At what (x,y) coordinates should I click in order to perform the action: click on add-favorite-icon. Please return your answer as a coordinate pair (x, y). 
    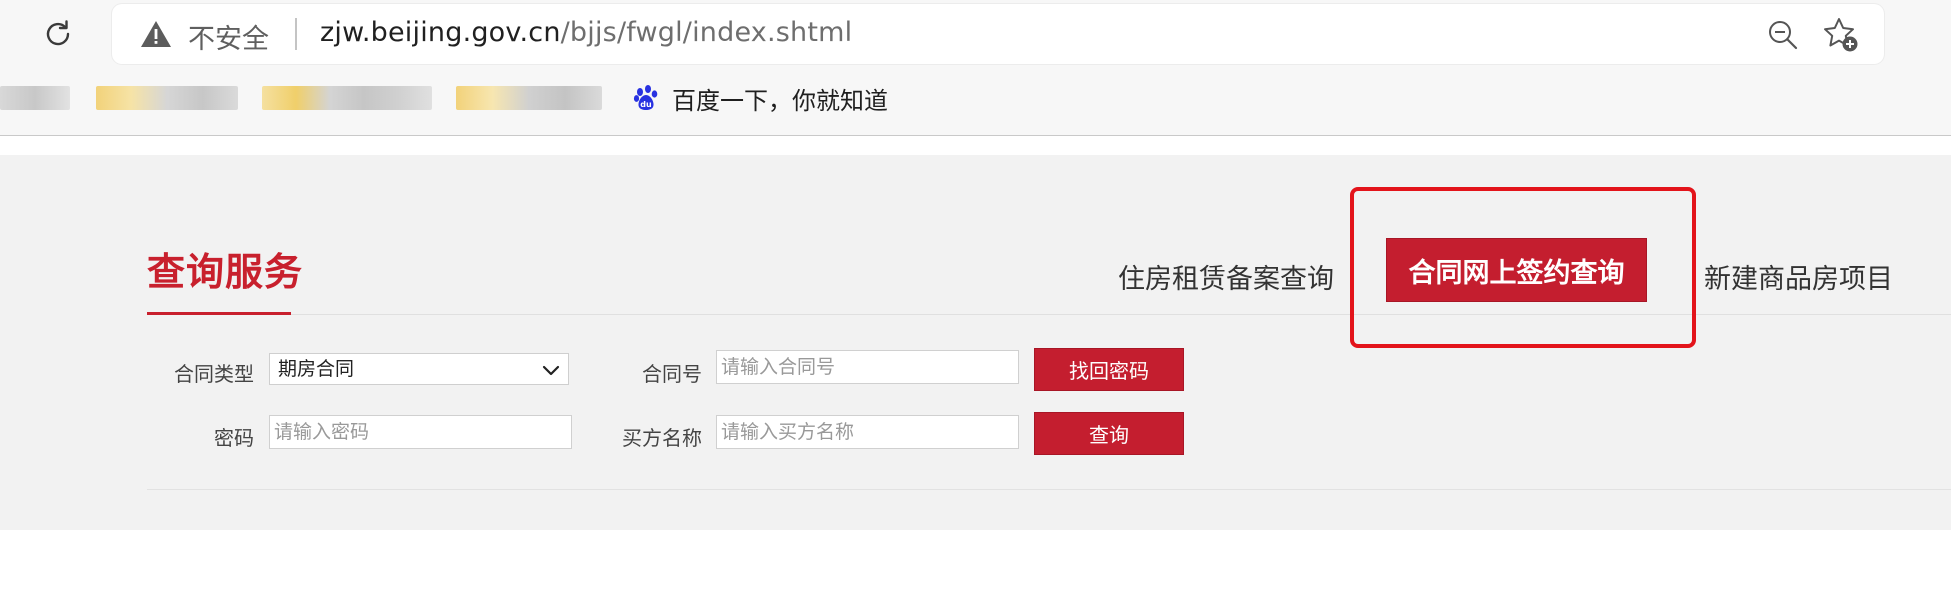
    Looking at the image, I should click on (1841, 35).